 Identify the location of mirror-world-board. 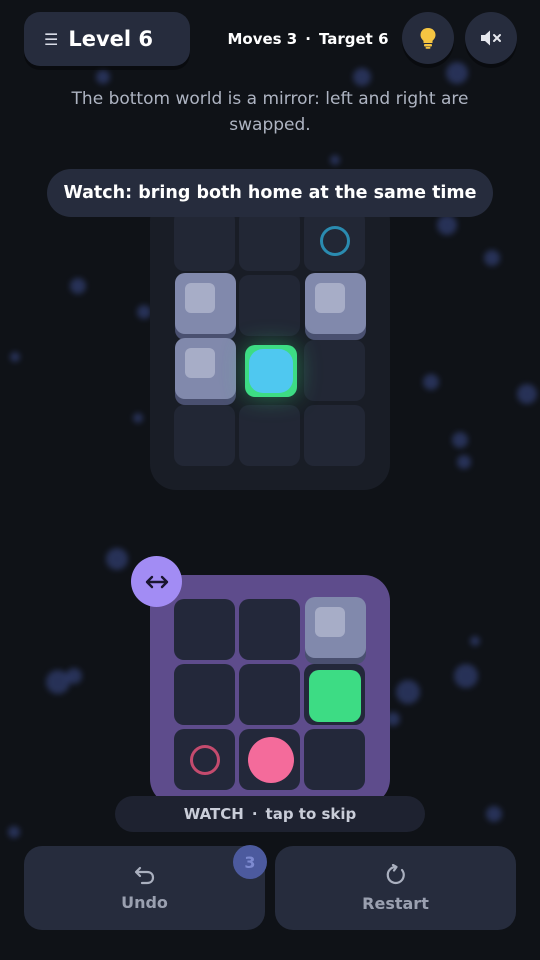
(270, 690).